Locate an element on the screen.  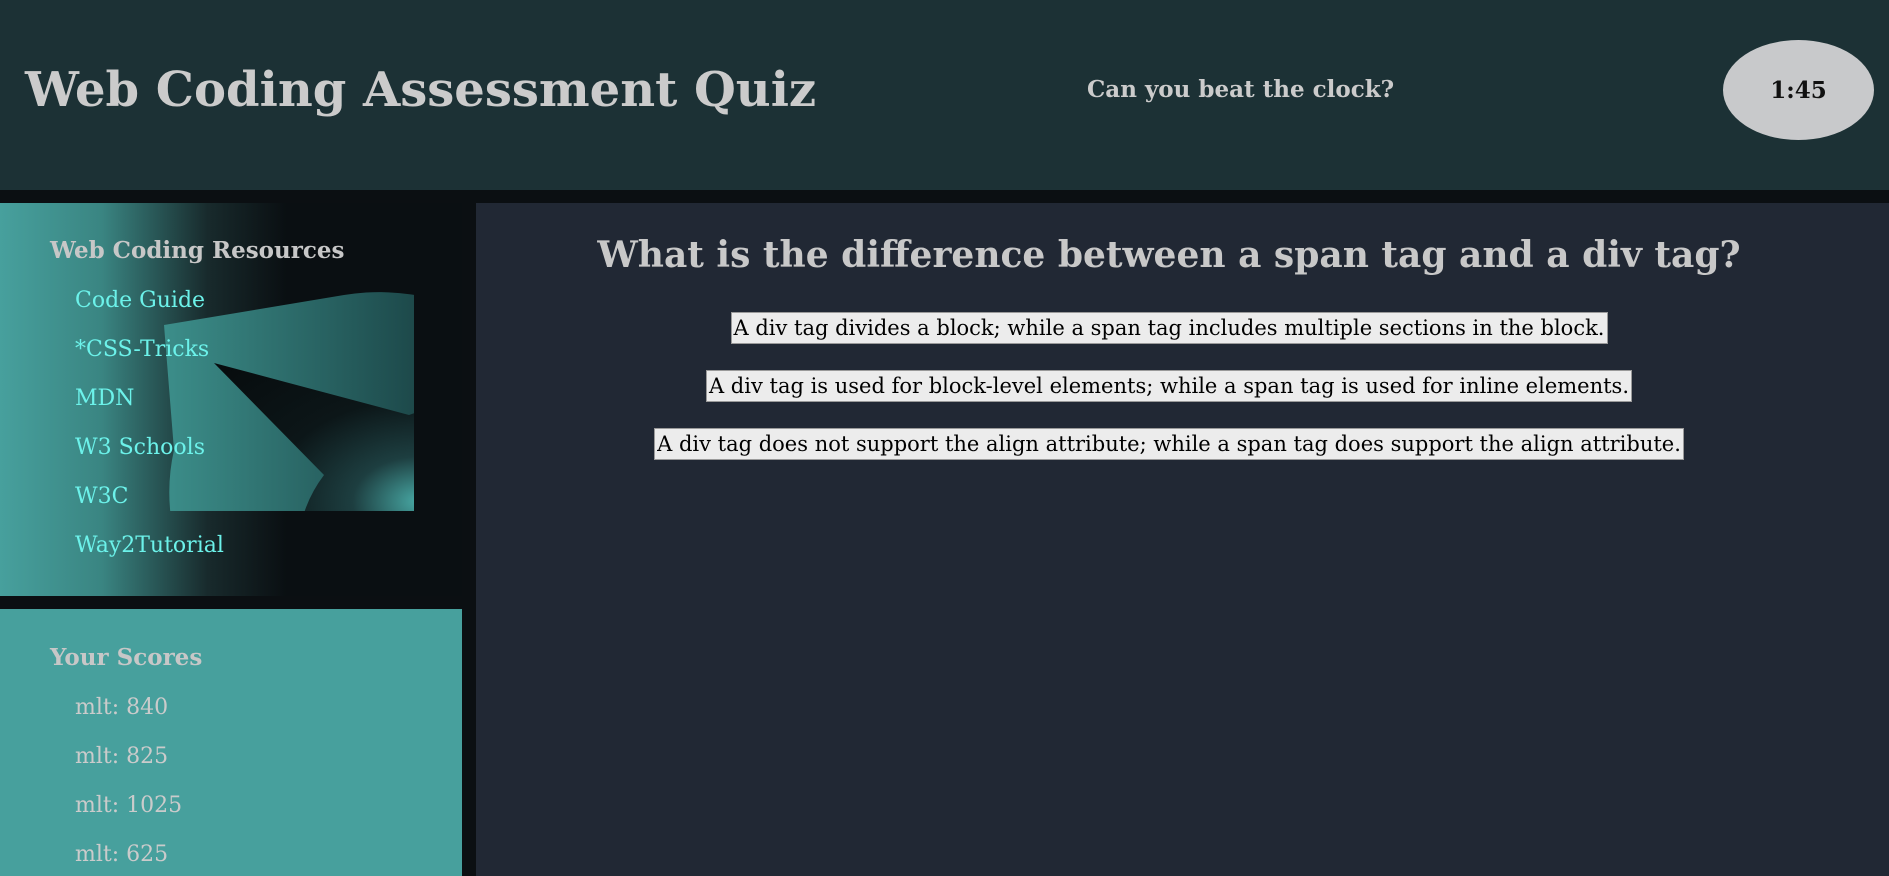
page-title: Web Coding Assessment Quiz is located at coordinates (421, 90).